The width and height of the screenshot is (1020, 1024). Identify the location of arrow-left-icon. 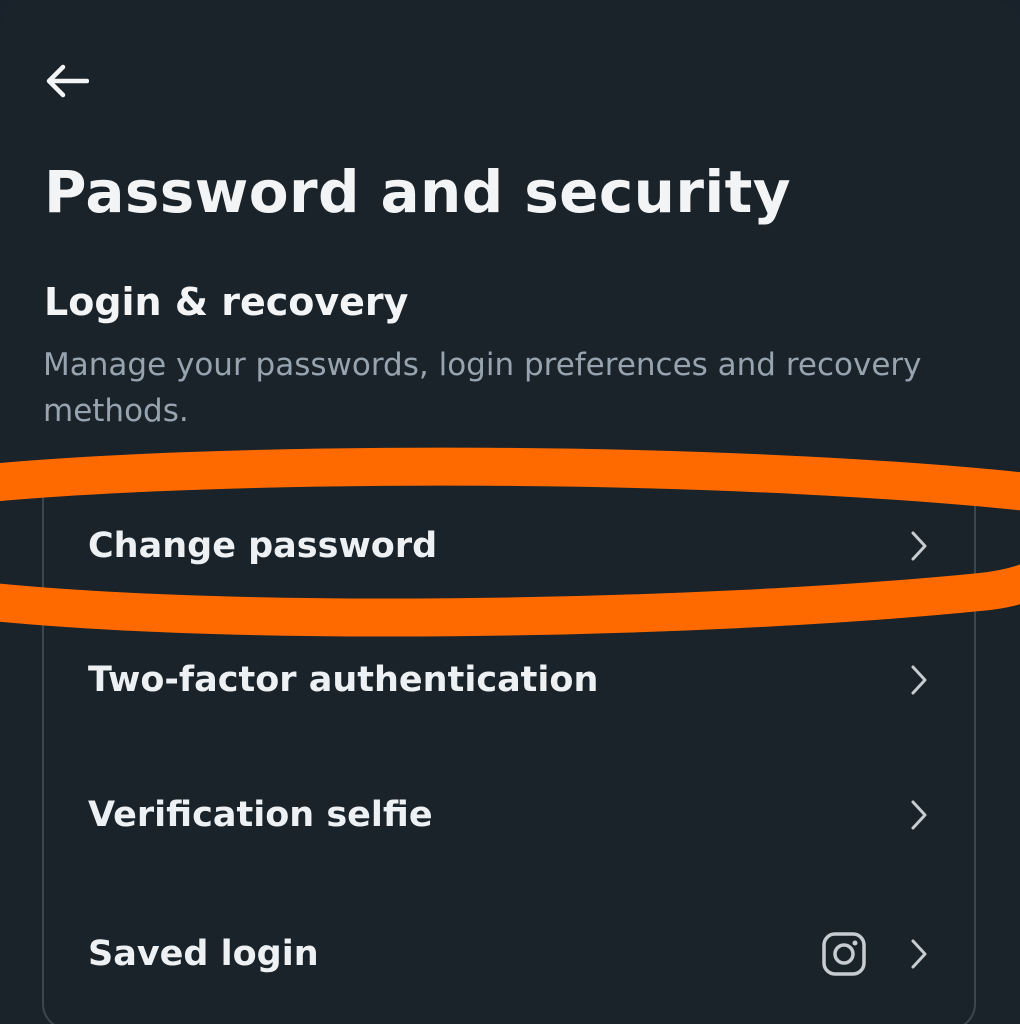
(67, 81).